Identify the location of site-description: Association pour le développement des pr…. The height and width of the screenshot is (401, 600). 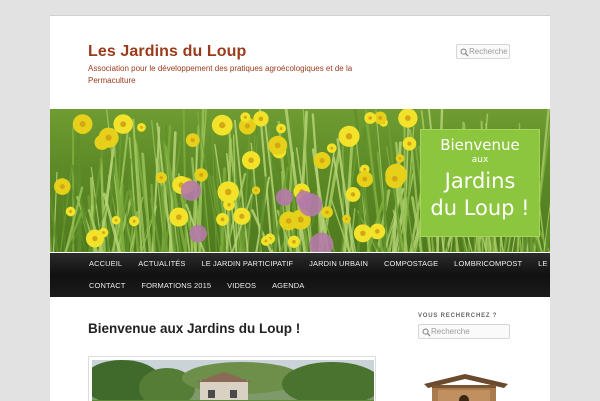
(233, 75).